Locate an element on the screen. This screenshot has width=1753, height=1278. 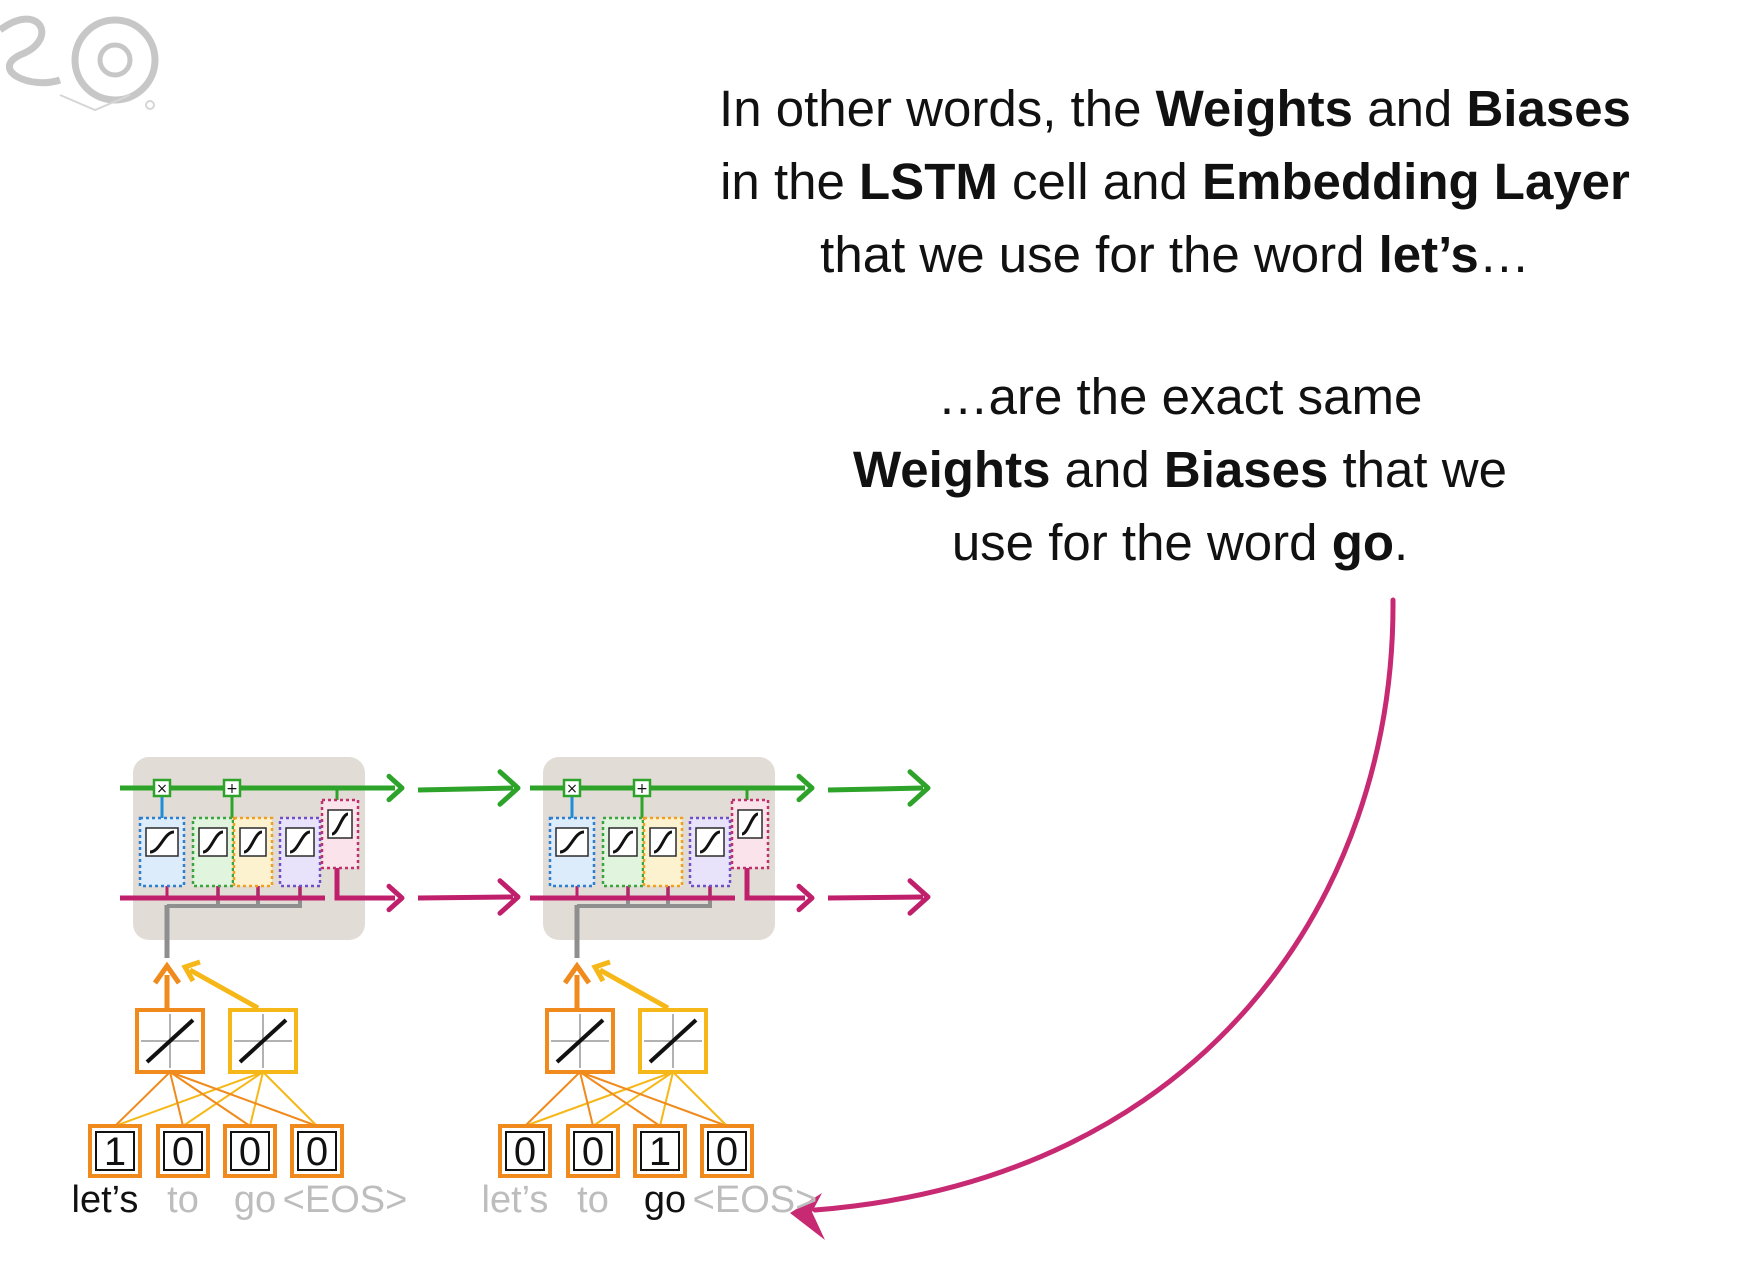
one-hot-input-1: 1 is located at coordinates (115, 1151).